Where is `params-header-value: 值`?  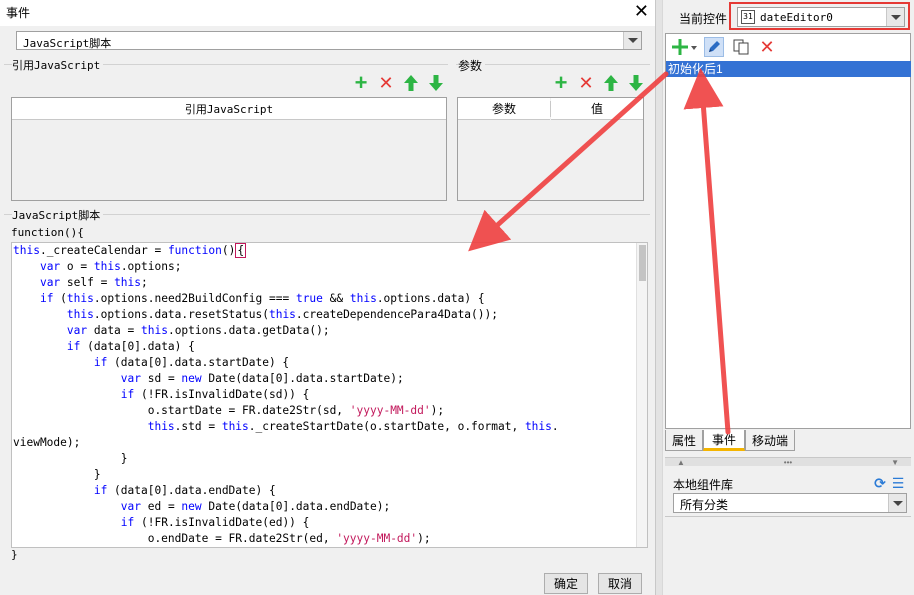
params-header-value: 值 is located at coordinates (597, 109).